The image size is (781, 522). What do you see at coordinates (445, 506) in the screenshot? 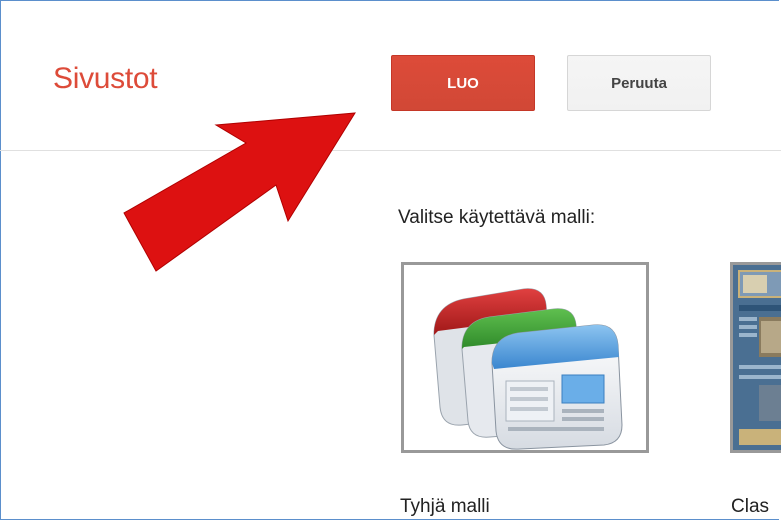
I see `template-label-blank: Tyhjä malli` at bounding box center [445, 506].